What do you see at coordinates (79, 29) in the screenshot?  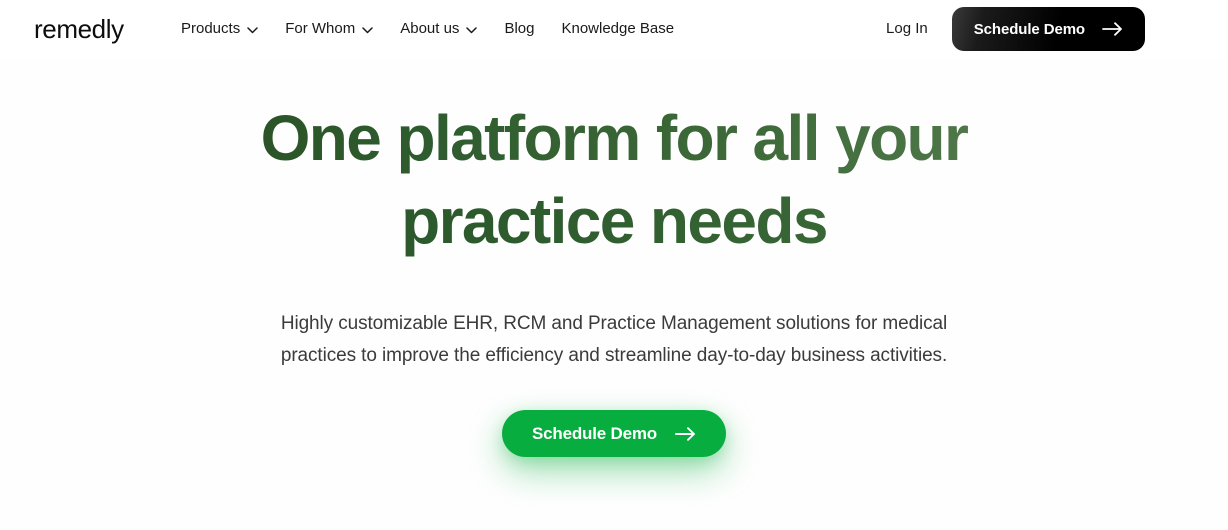 I see `brand-logo: remedly` at bounding box center [79, 29].